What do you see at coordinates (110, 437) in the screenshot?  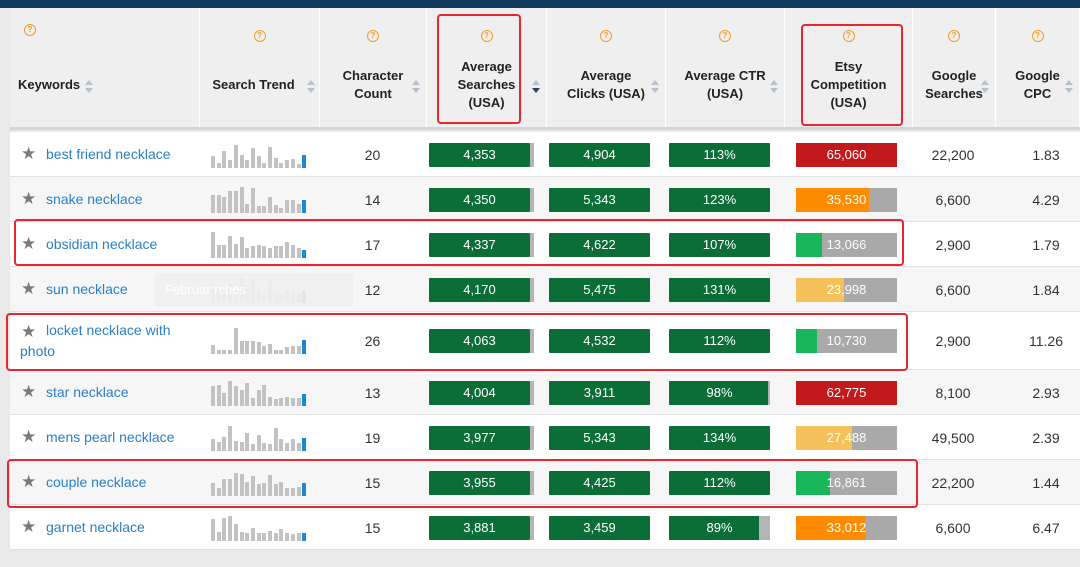 I see `keyword-link: mens pearl necklace` at bounding box center [110, 437].